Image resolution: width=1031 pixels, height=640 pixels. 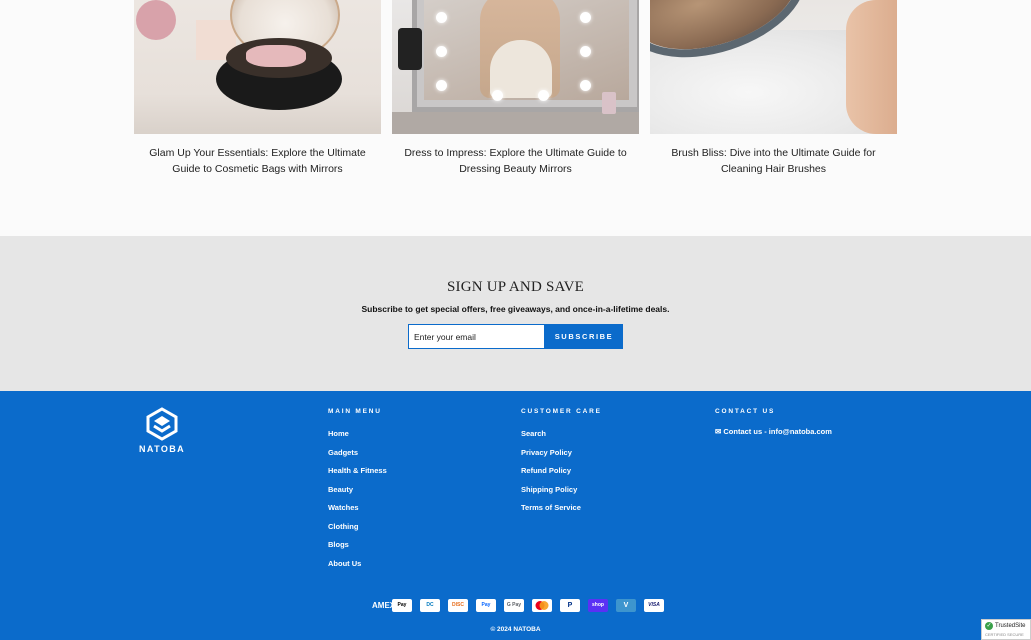 I want to click on trustedsite-sub: CERTIFIED SECURE, so click(x=1004, y=634).